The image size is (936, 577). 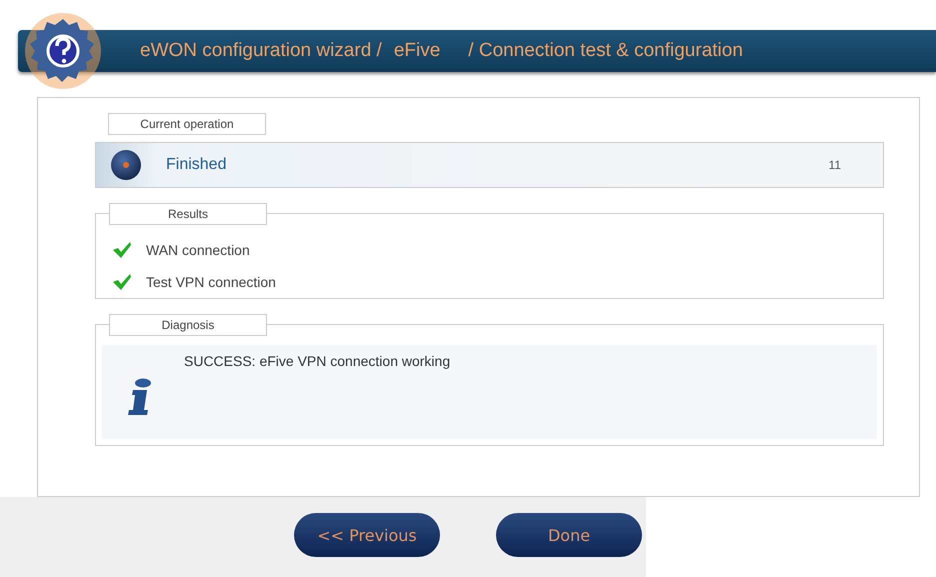 What do you see at coordinates (367, 535) in the screenshot?
I see `wizard-button: << Previous` at bounding box center [367, 535].